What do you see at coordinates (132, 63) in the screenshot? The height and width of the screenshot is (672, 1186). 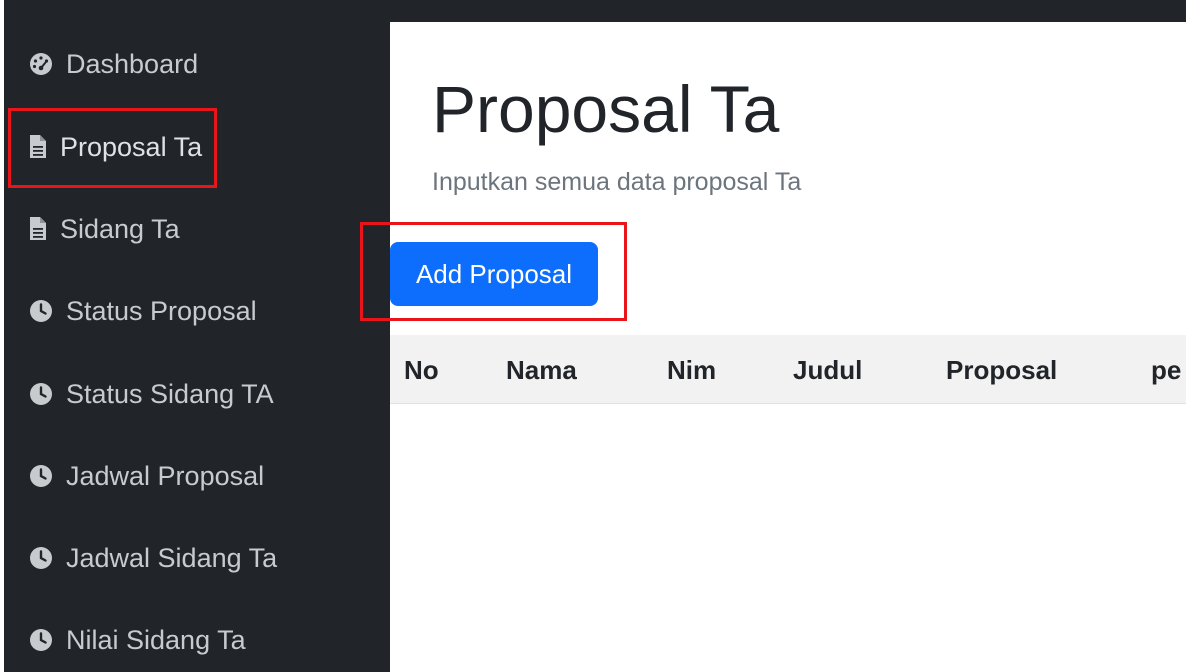 I see `sidebar-item-label: Dashboard` at bounding box center [132, 63].